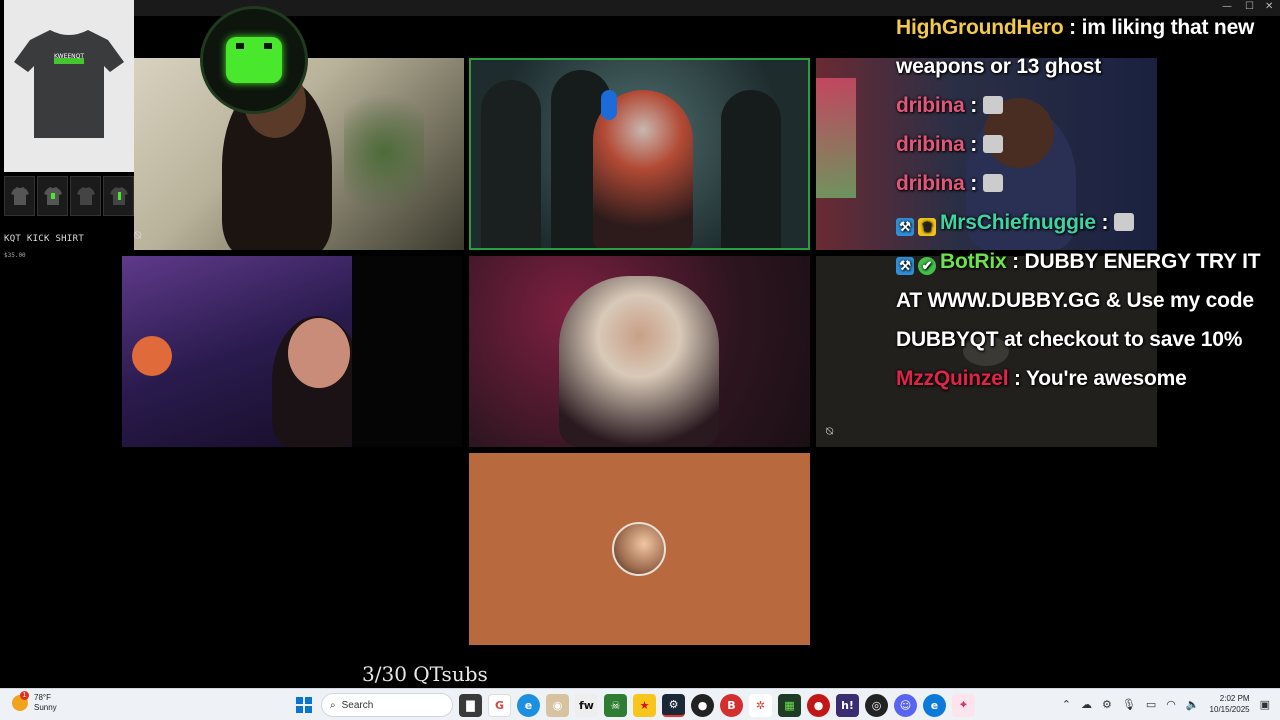 This screenshot has height=720, width=1280. Describe the element at coordinates (702, 705) in the screenshot. I see `github-icon: ●` at that location.